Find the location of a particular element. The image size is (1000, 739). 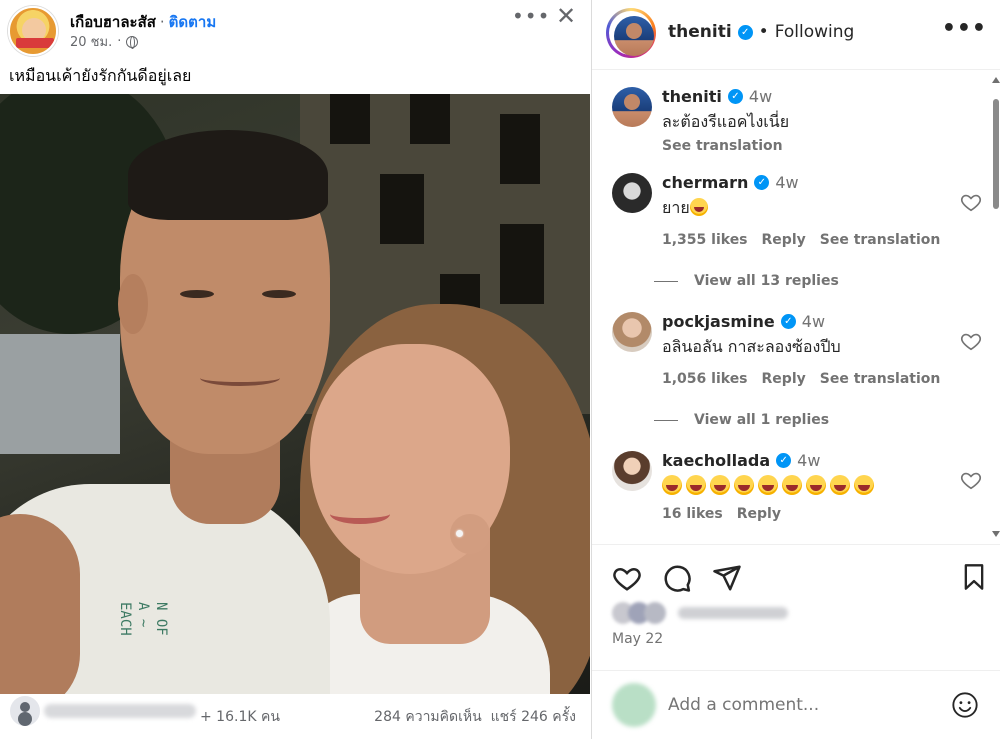

comment-text: ละต้องรีแอคไงเนี่ย is located at coordinates (726, 121).